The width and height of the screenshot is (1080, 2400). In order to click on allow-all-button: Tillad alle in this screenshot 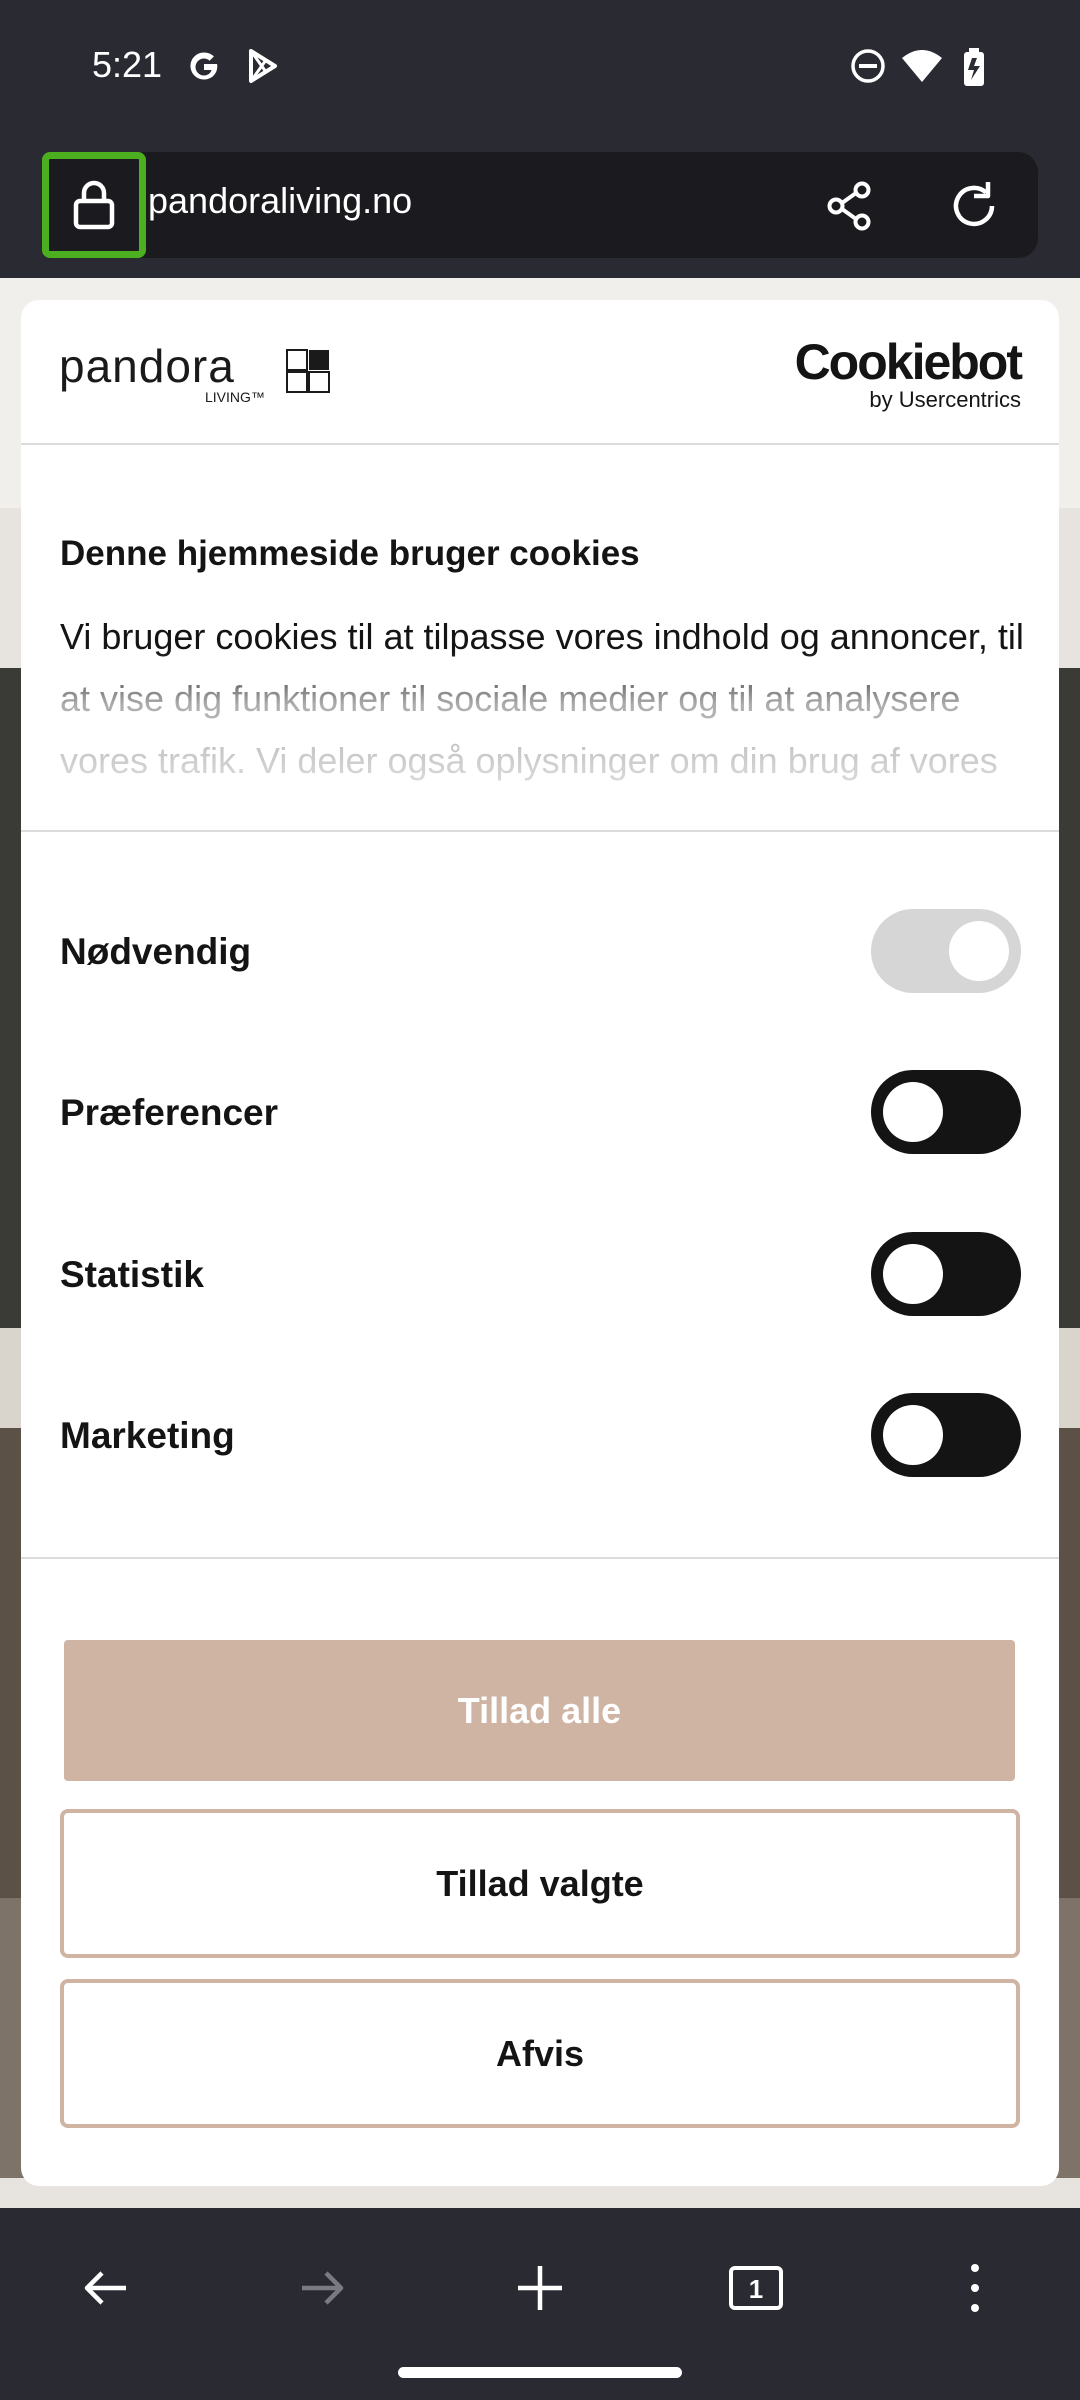, I will do `click(539, 1710)`.